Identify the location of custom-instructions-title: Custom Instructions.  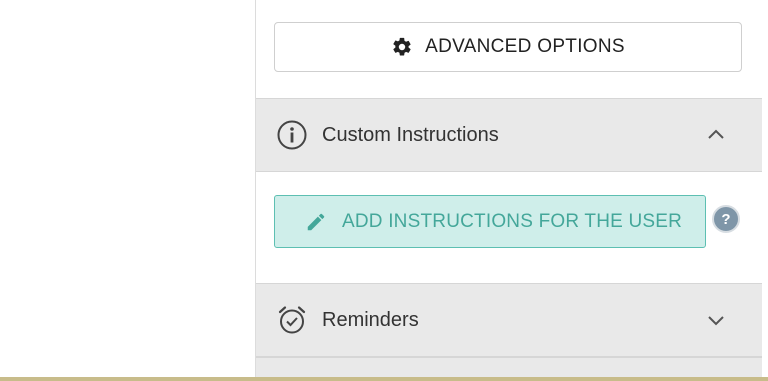
(410, 134).